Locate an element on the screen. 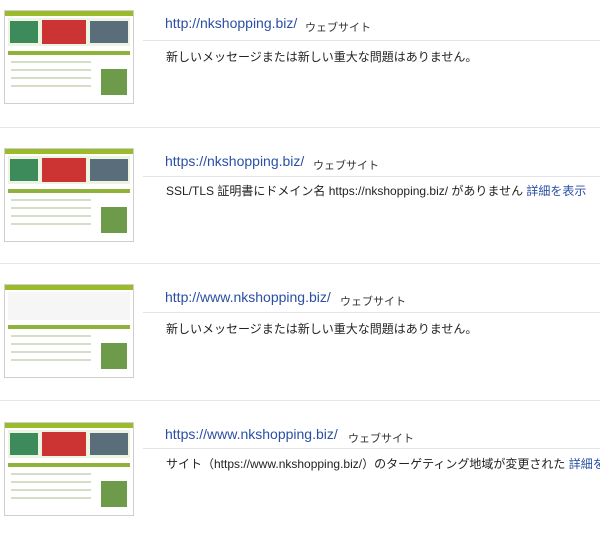 The width and height of the screenshot is (600, 548). site-url-link: http://www.nkshopping.biz/ is located at coordinates (248, 297).